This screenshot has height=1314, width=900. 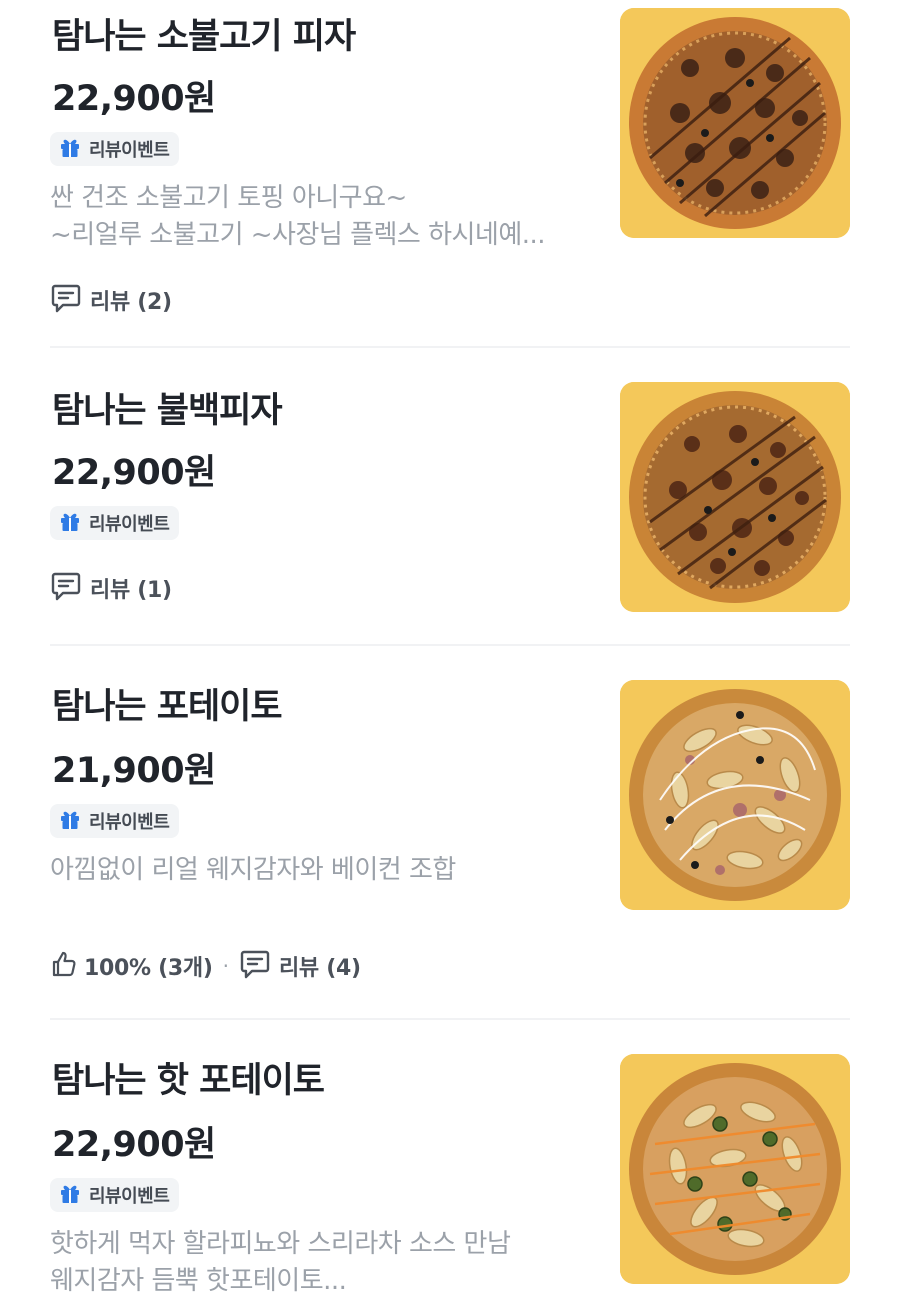 I want to click on pizza-bulbaek-photo, so click(x=735, y=497).